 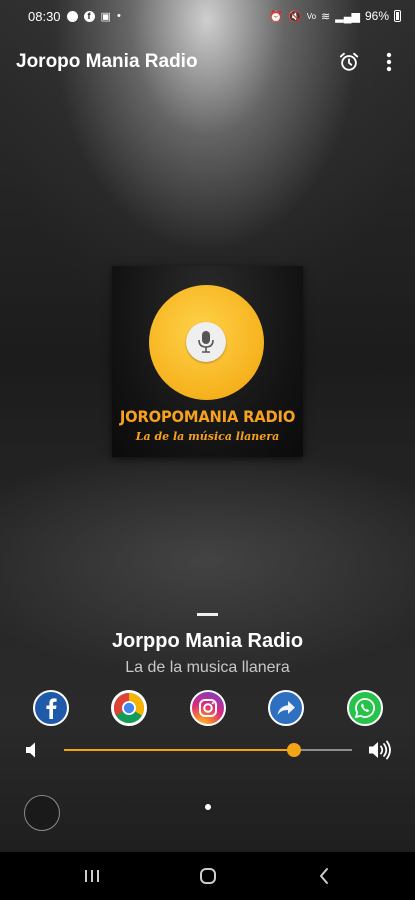 I want to click on status-left: 08:30 f ▣ •, so click(x=74, y=16).